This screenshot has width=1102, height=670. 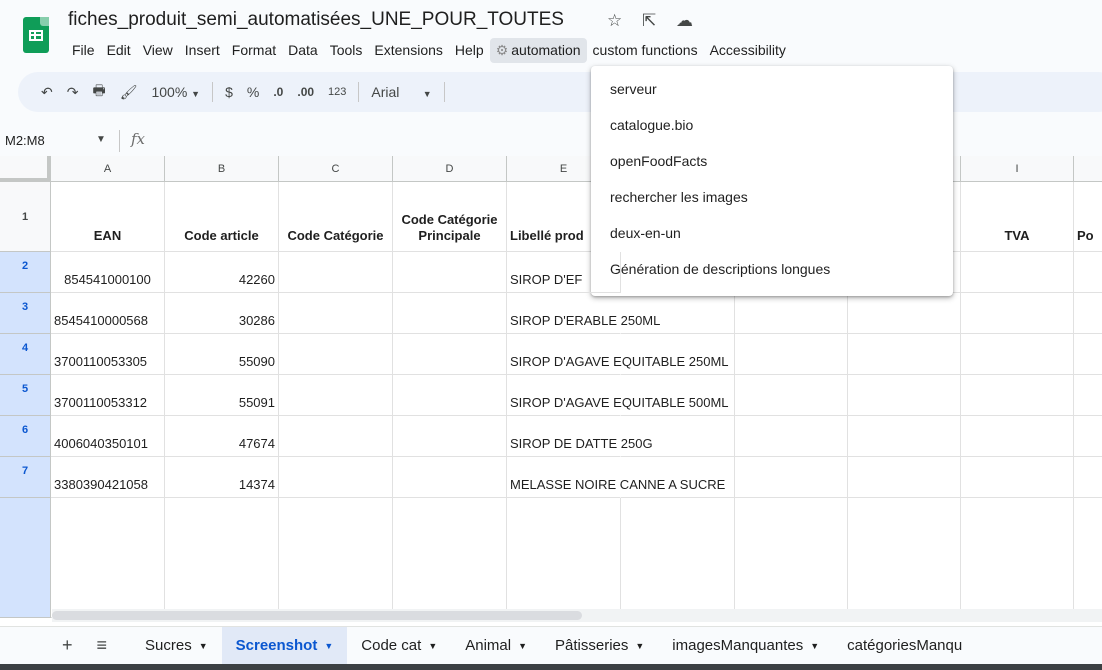 I want to click on header-cell-code-categorie-principale: Code Catégorie Principale, so click(x=450, y=217).